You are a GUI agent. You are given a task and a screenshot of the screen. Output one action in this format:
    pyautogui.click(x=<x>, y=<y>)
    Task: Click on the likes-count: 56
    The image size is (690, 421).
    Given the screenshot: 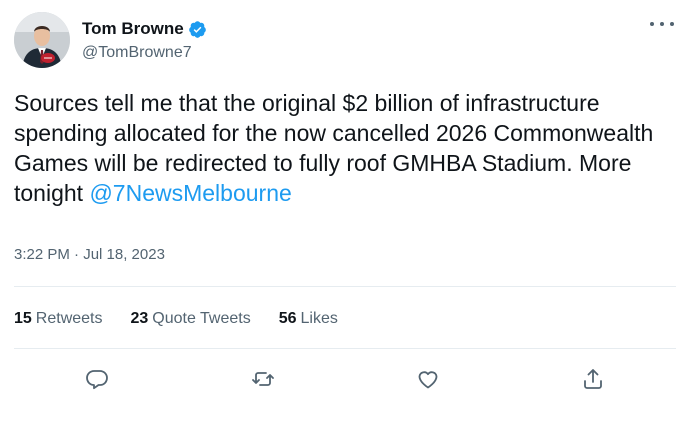 What is the action you would take?
    pyautogui.click(x=287, y=318)
    